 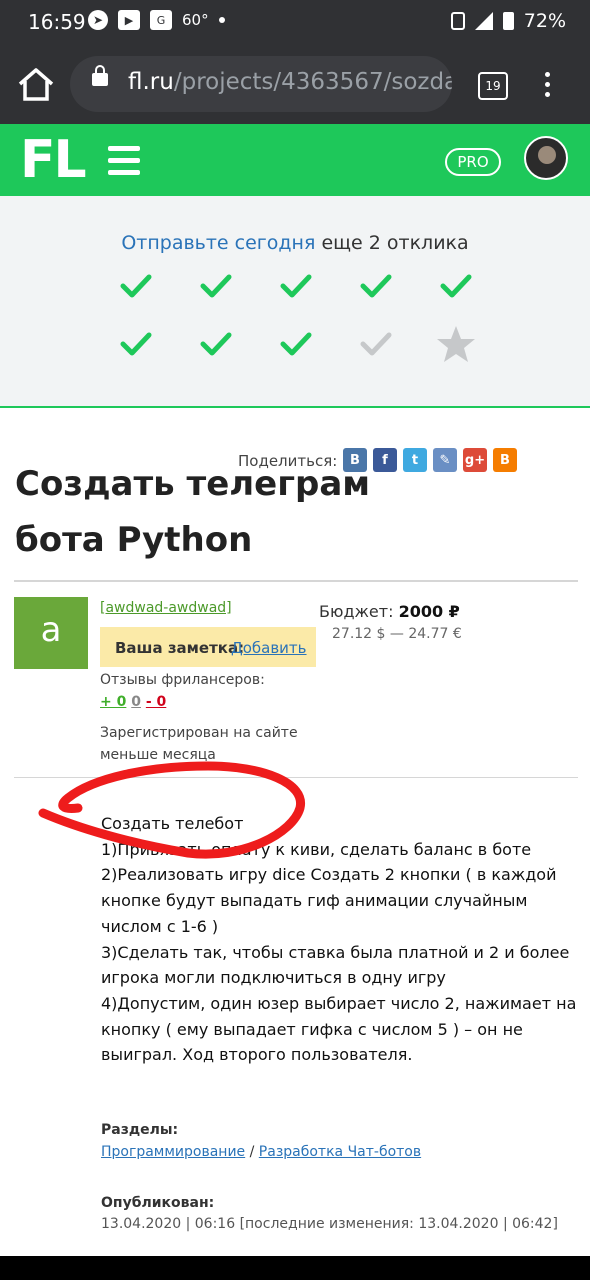 What do you see at coordinates (161, 20) in the screenshot?
I see `translate-icon: G` at bounding box center [161, 20].